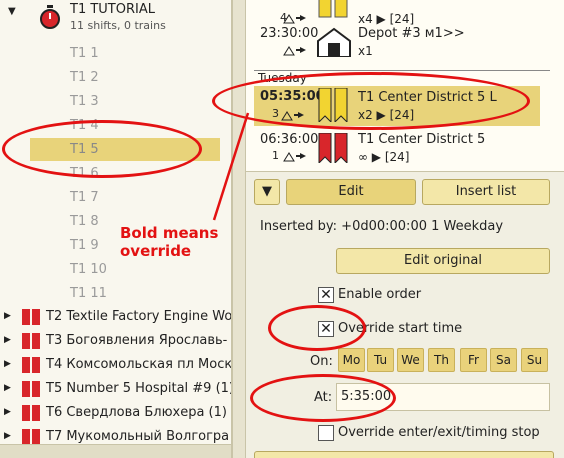 Image resolution: width=564 pixels, height=458 pixels. What do you see at coordinates (139, 388) in the screenshot?
I see `line-label: T5 Number 5 Hospital #9 (1)` at bounding box center [139, 388].